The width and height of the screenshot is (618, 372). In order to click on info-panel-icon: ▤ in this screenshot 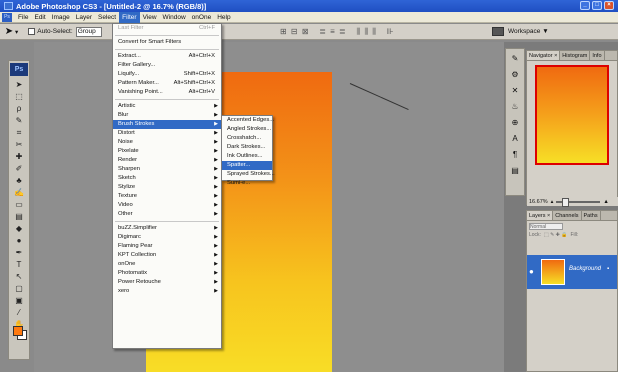, I will do `click(515, 170)`.